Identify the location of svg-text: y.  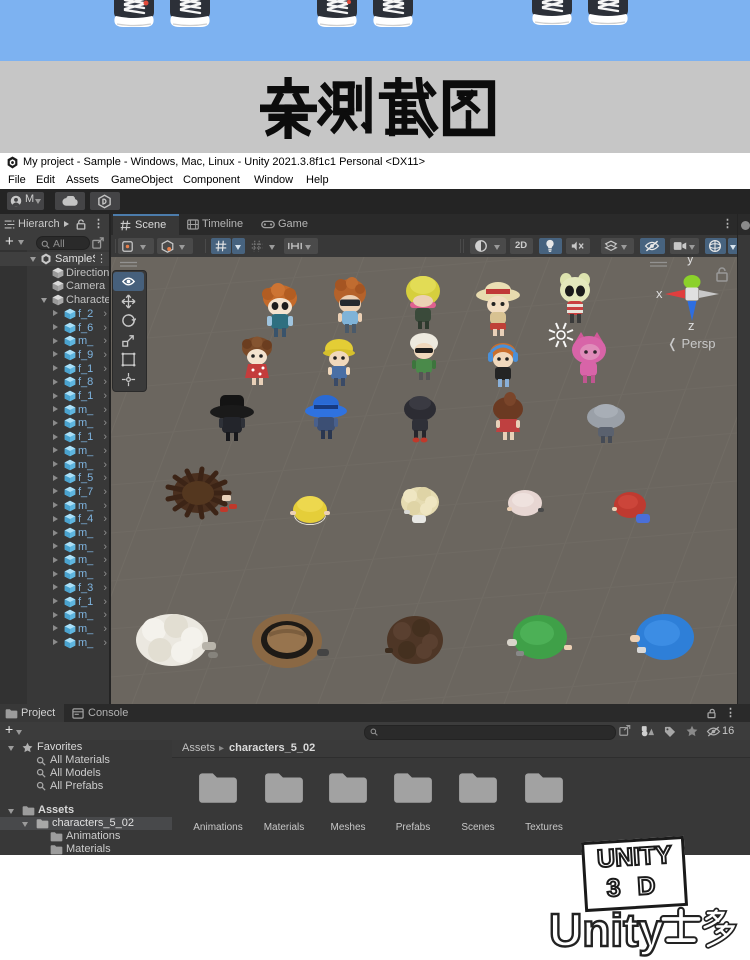
(690, 261).